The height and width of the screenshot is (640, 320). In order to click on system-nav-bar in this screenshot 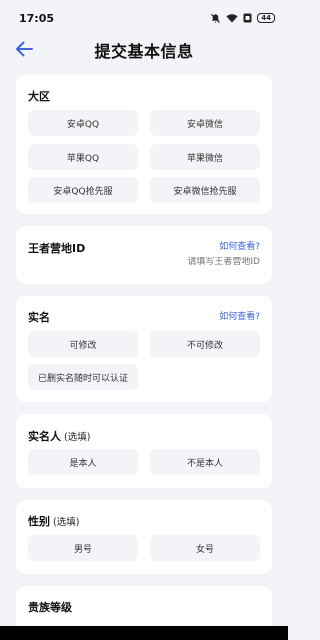, I will do `click(144, 633)`.